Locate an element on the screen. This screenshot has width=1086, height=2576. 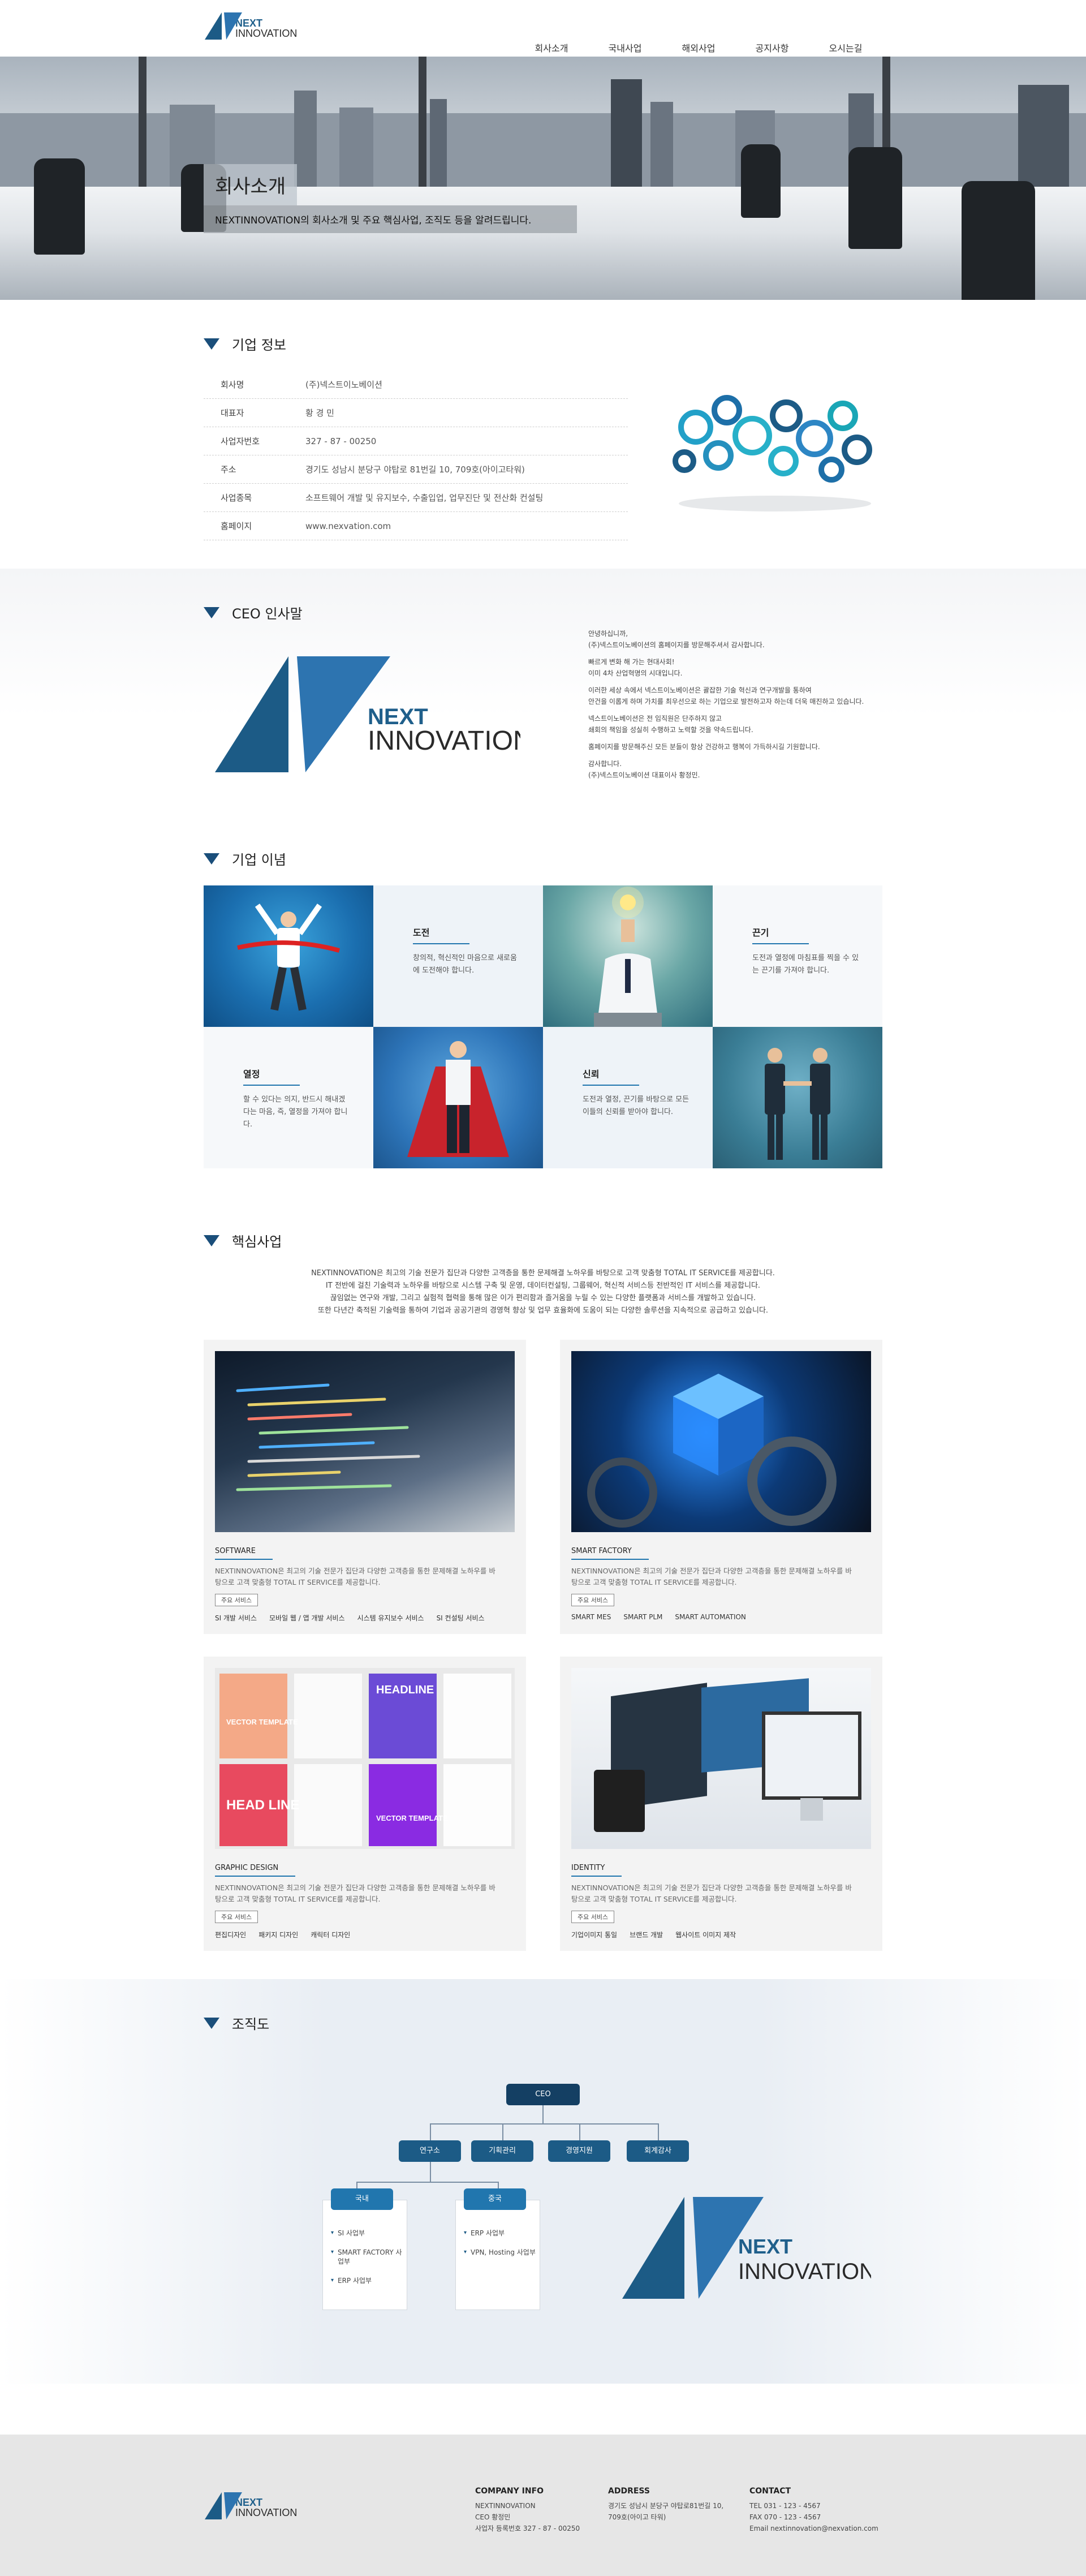
persistence-image is located at coordinates (628, 956).